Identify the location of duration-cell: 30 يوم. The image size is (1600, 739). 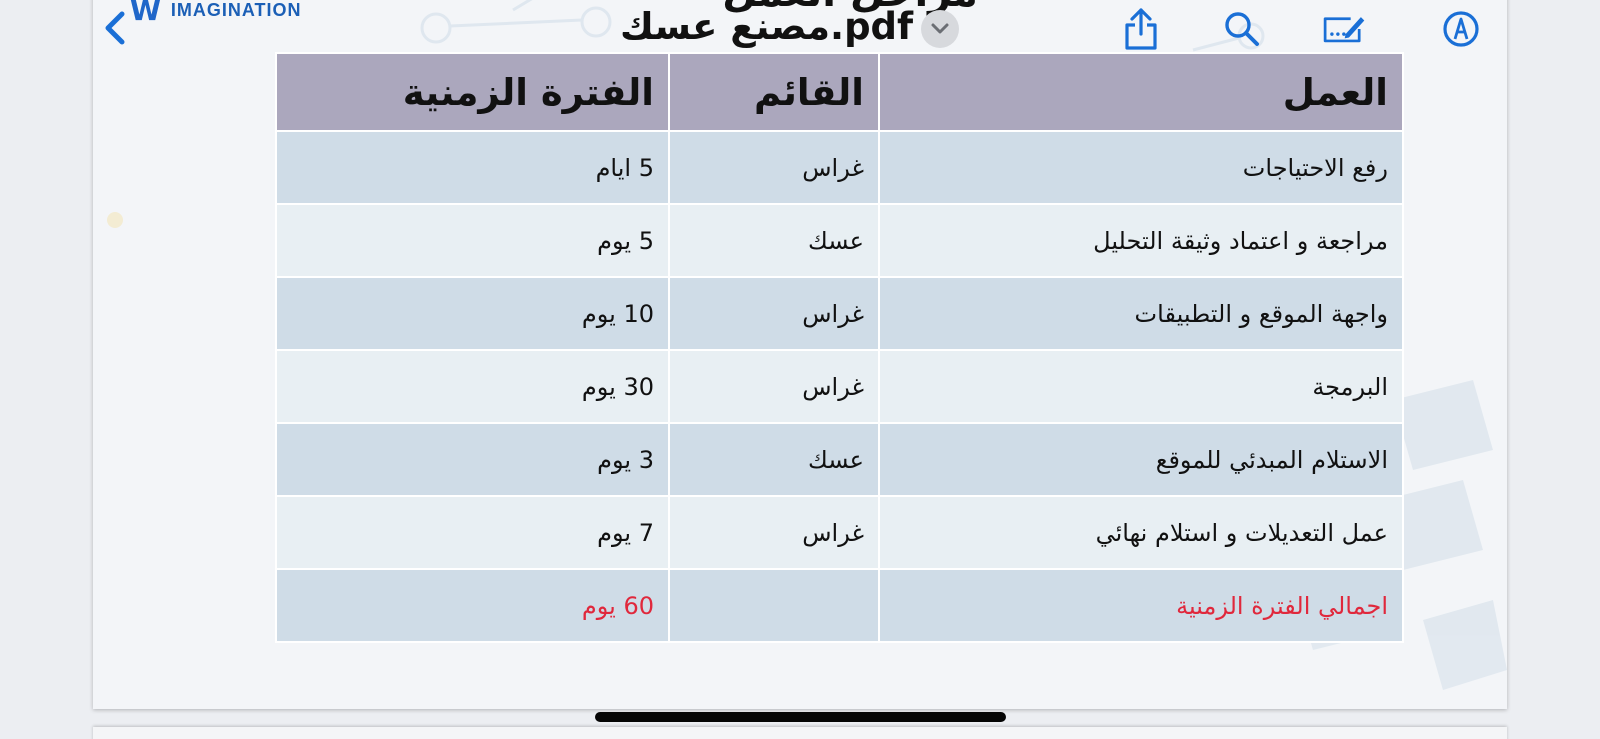
(472, 386).